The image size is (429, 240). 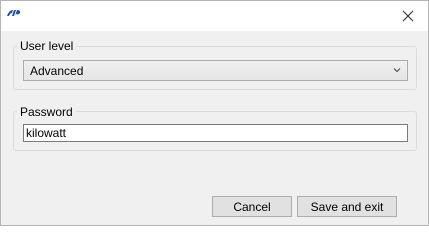 What do you see at coordinates (214, 16) in the screenshot?
I see `title-bar` at bounding box center [214, 16].